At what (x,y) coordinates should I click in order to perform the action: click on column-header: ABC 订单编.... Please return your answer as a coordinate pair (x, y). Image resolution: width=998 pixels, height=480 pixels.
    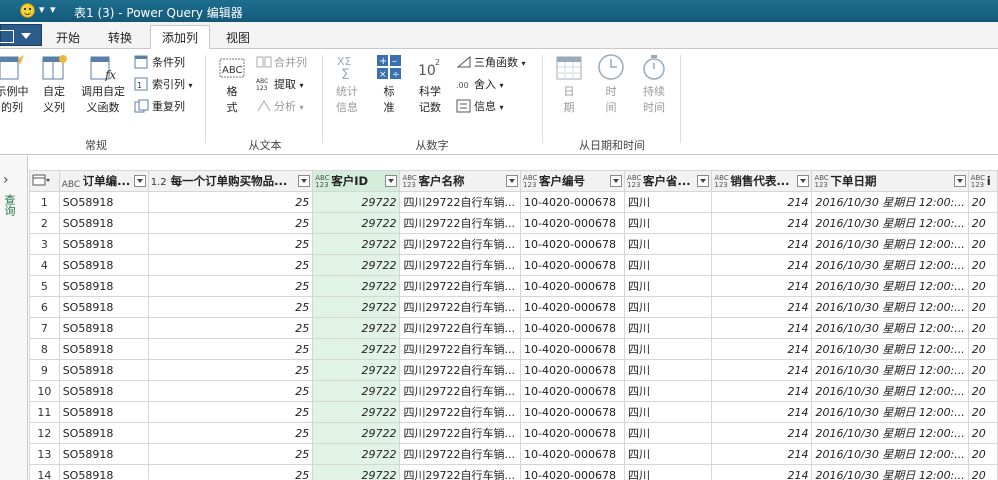
    Looking at the image, I should click on (103, 181).